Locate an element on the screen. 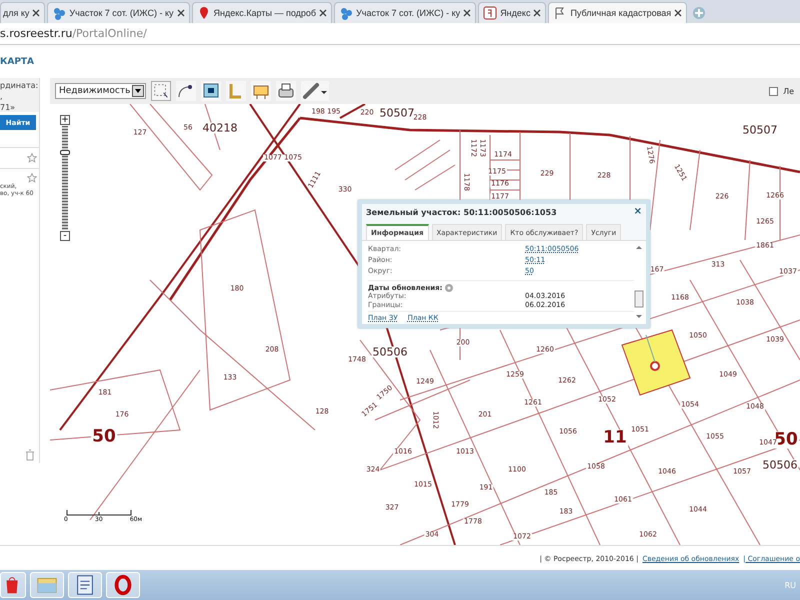 Image resolution: width=800 pixels, height=600 pixels. selected-parcel is located at coordinates (656, 362).